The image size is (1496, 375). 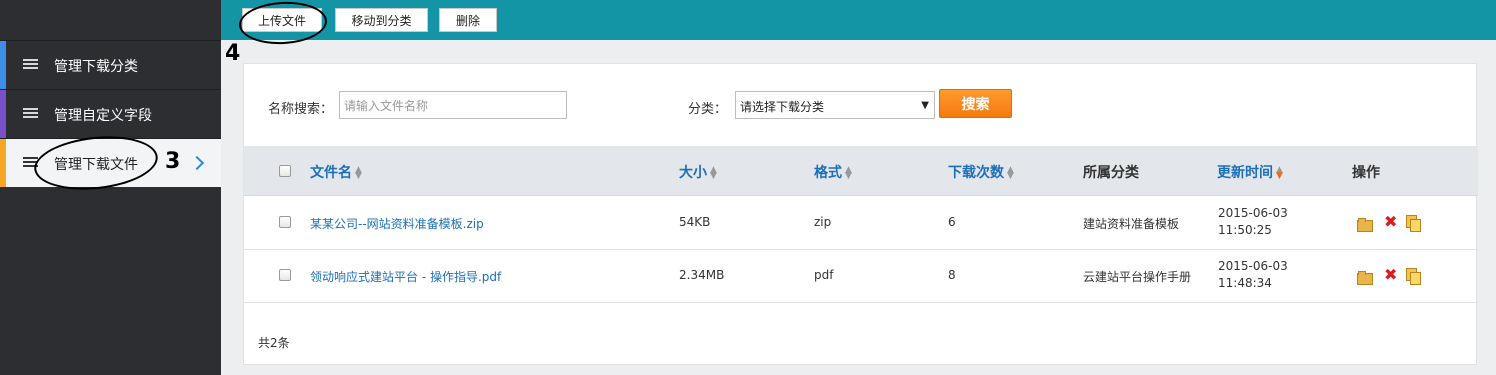 What do you see at coordinates (110, 187) in the screenshot?
I see `sidebar: 管理下载分类 管理自定义字段 管理下载文件 3` at bounding box center [110, 187].